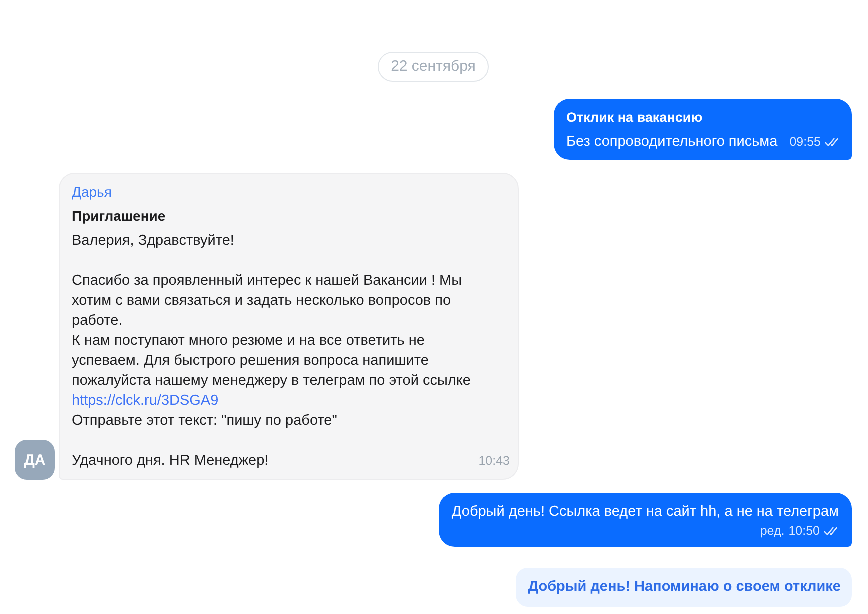 The width and height of the screenshot is (868, 614). I want to click on message-title: Отклик на вакансию, so click(634, 118).